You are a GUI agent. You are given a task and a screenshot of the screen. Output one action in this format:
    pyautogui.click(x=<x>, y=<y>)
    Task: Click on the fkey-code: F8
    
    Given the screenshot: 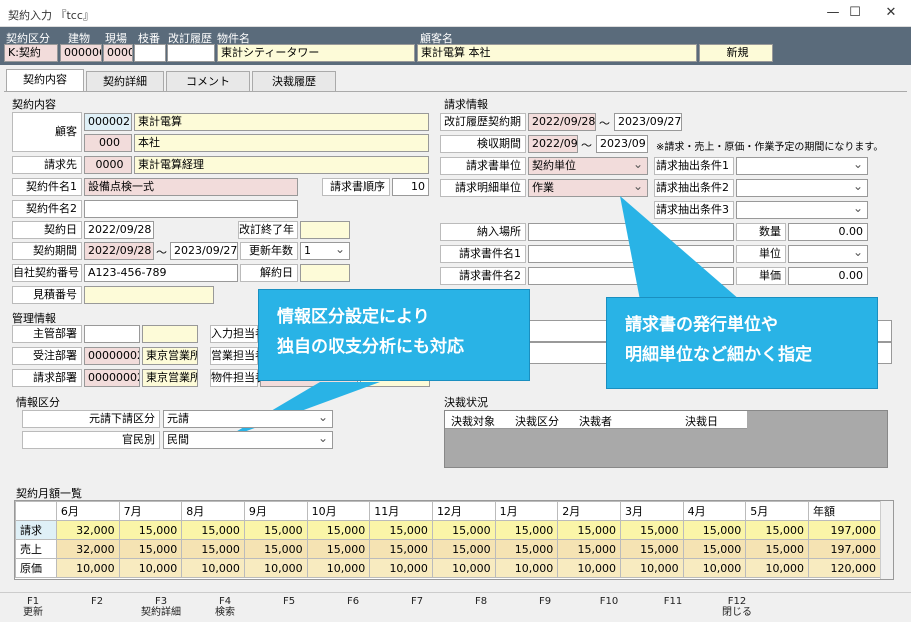 What is the action you would take?
    pyautogui.click(x=481, y=601)
    